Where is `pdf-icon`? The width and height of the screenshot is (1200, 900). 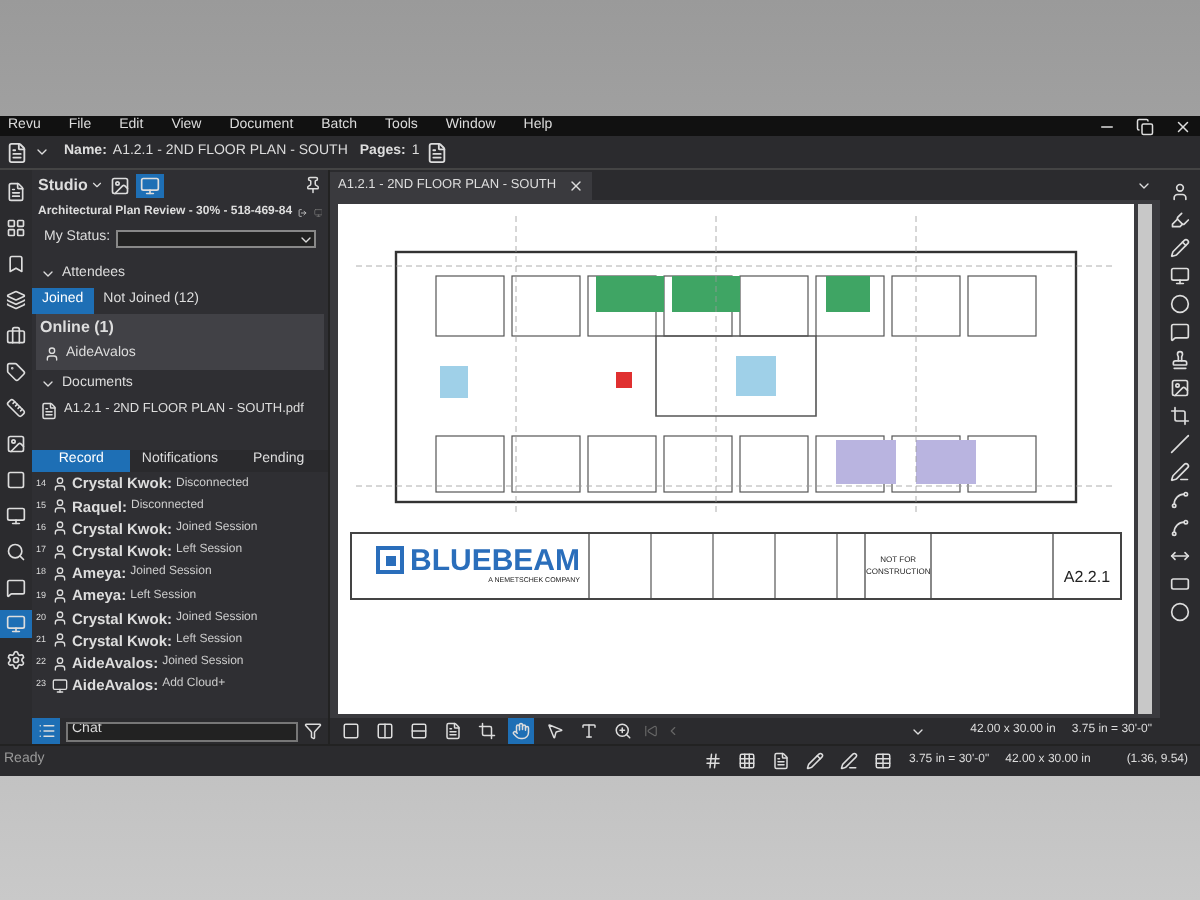 pdf-icon is located at coordinates (49, 410).